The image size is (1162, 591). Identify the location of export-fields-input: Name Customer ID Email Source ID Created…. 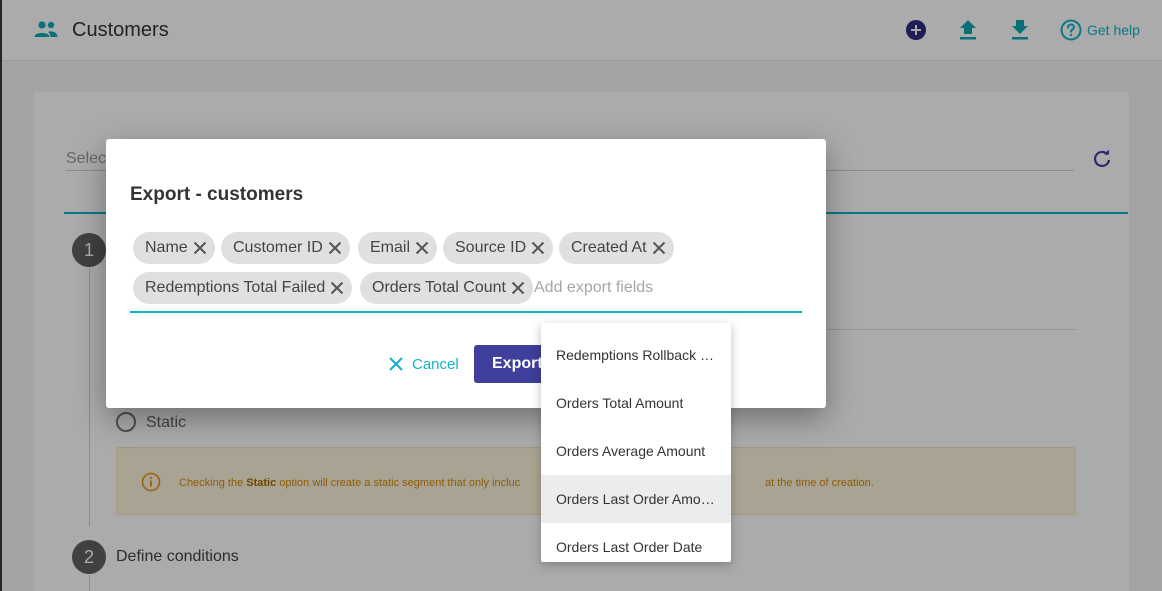
(466, 272).